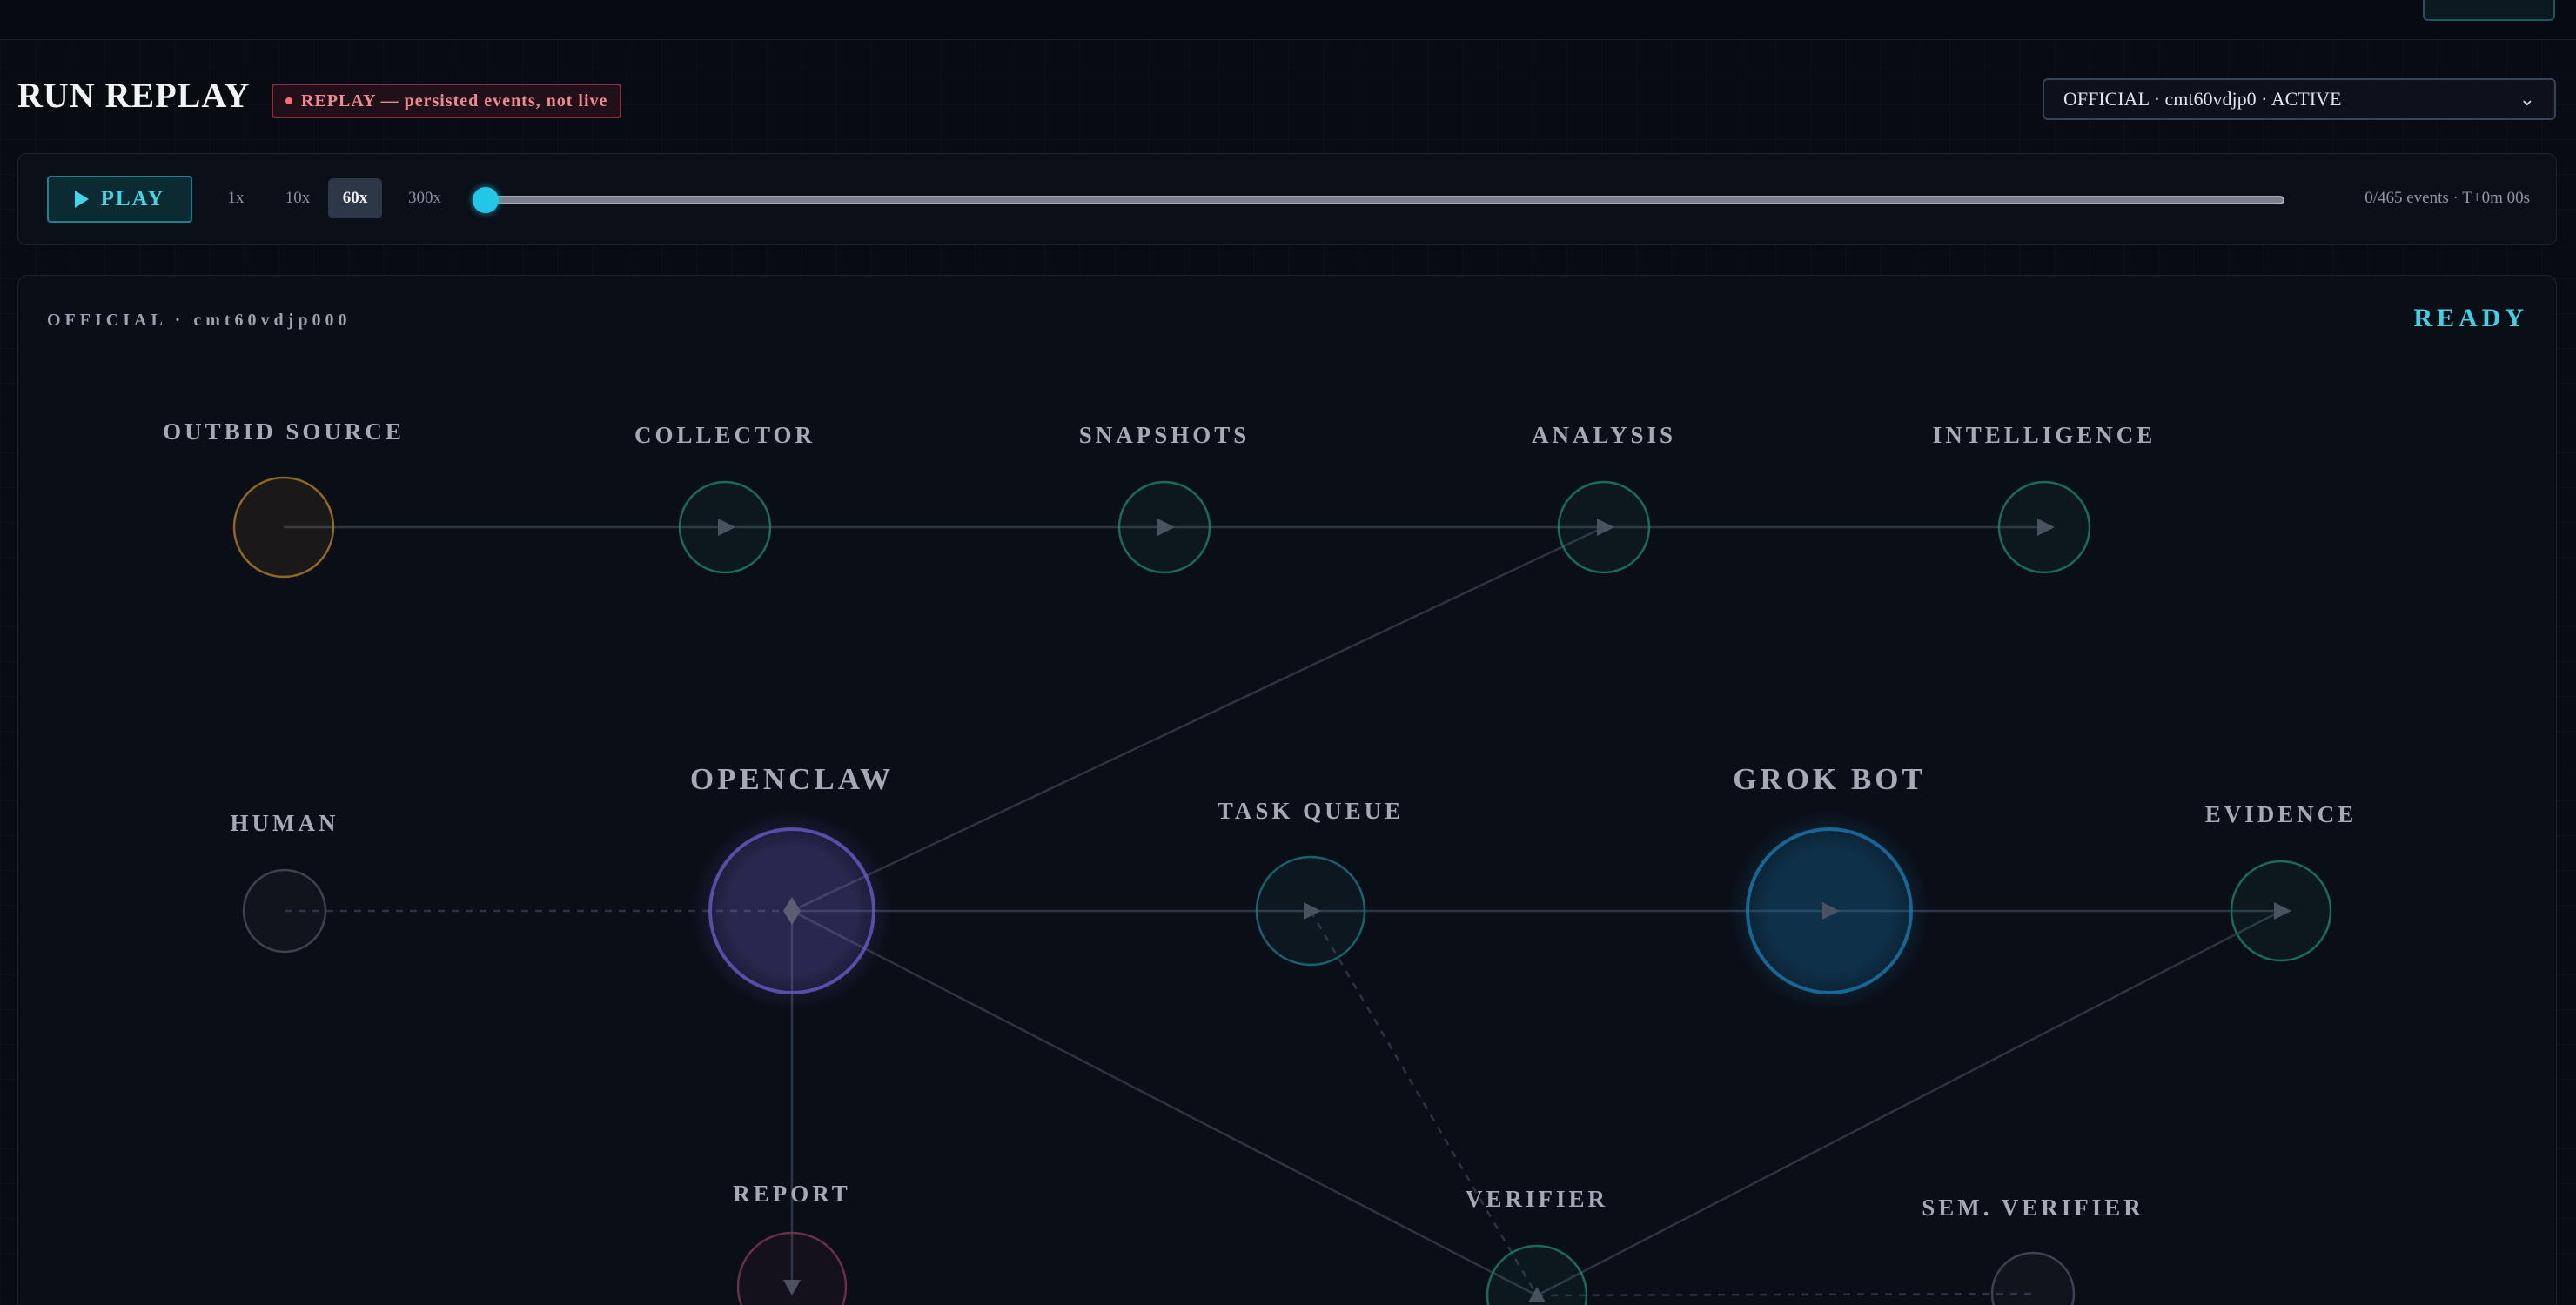  What do you see at coordinates (1537, 1245) in the screenshot?
I see `node-verifier: VERIFIER` at bounding box center [1537, 1245].